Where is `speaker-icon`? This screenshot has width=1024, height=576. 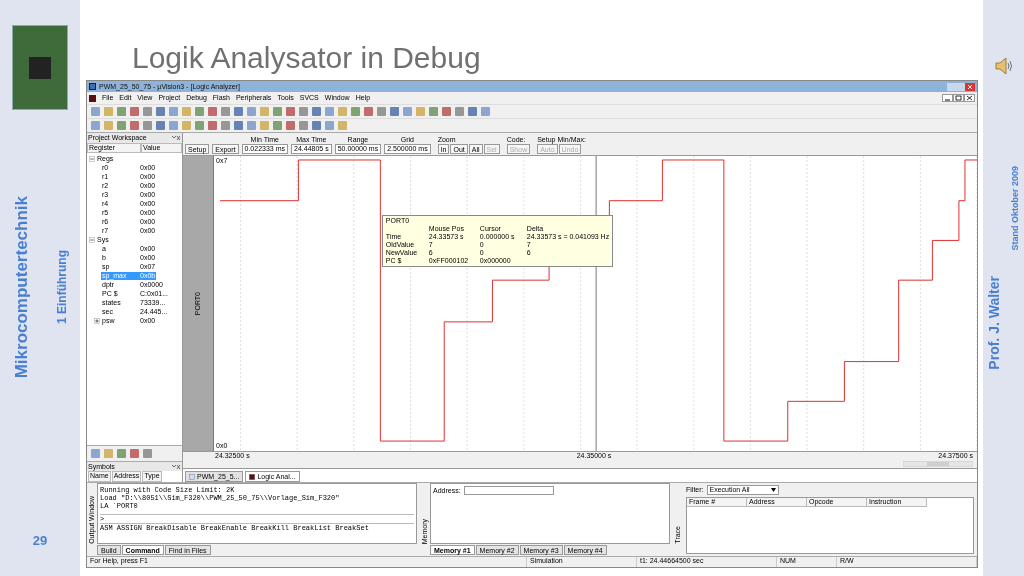
speaker-icon is located at coordinates (1003, 66).